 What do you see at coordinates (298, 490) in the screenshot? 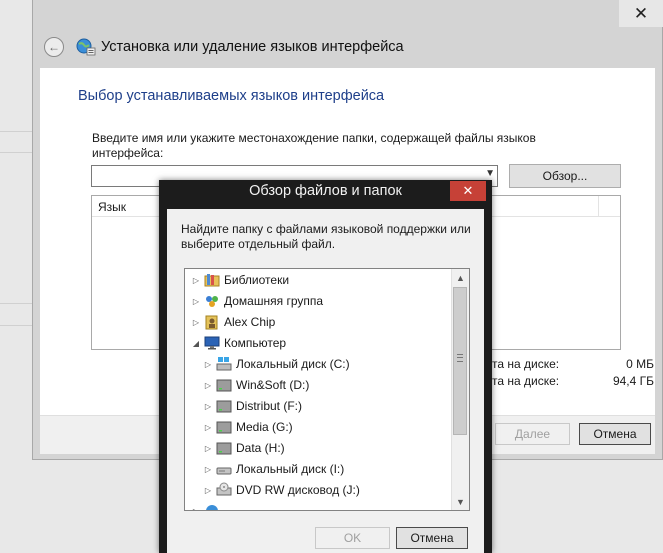
I see `tree-item-label: DVD RW дисковод (J:)` at bounding box center [298, 490].